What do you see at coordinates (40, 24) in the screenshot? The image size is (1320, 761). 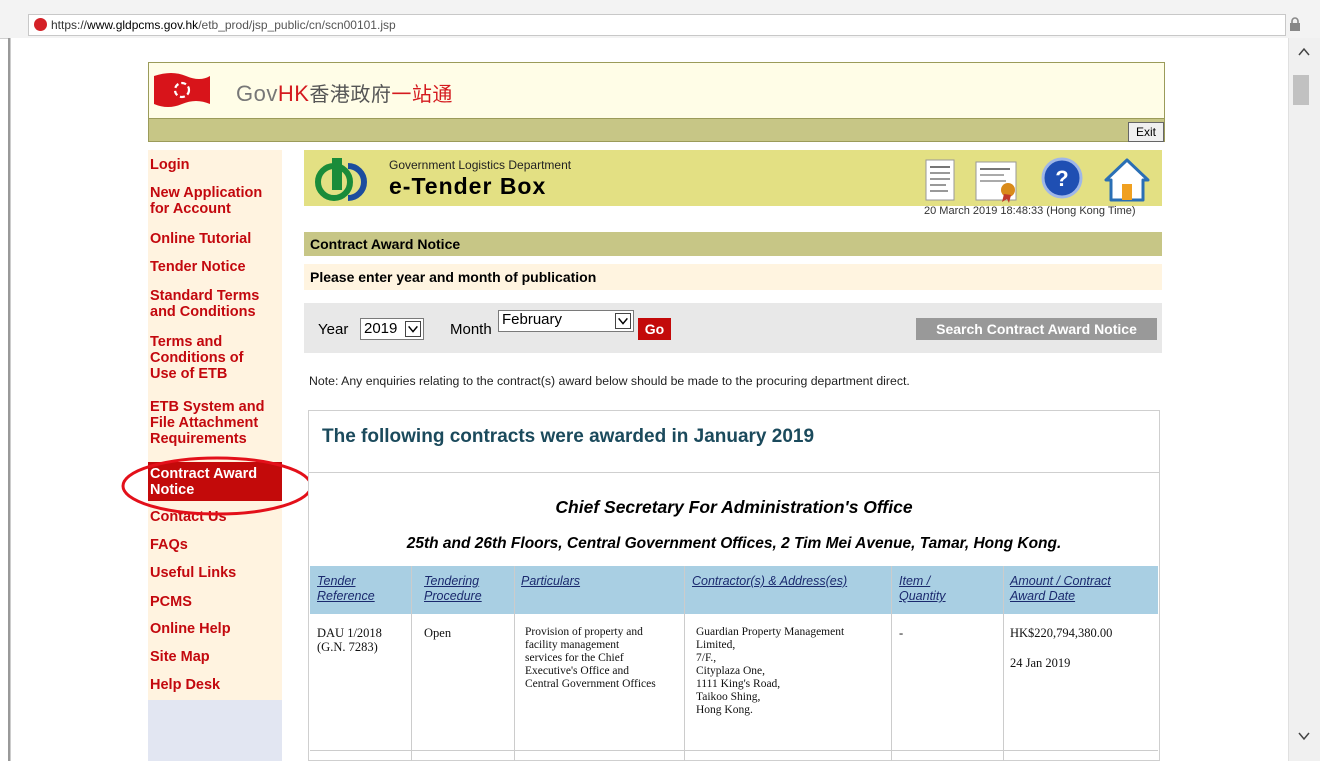 I see `site-security-icon` at bounding box center [40, 24].